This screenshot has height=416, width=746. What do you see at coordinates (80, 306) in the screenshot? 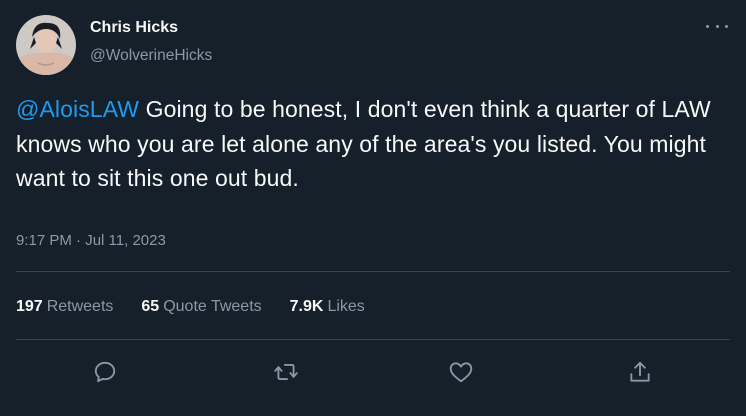
I see `retweets-label: Retweets` at bounding box center [80, 306].